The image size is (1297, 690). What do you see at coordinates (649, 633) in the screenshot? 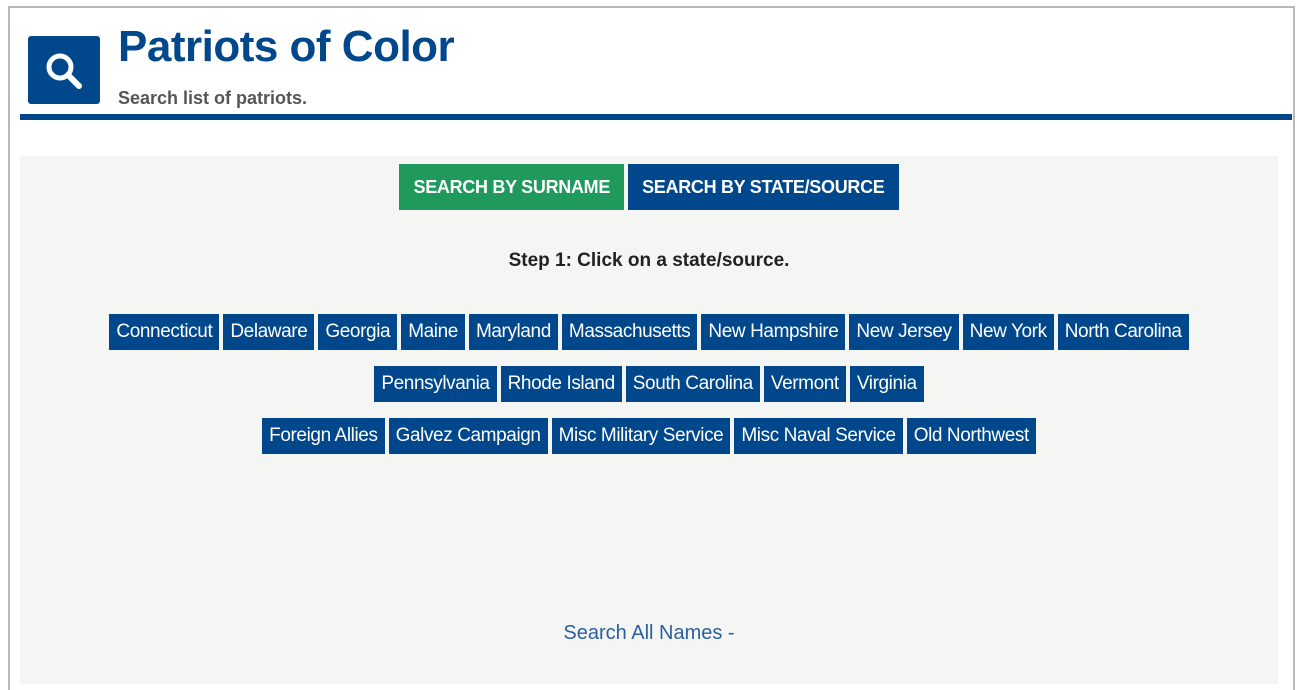
I see `search-all-names-link: Search All Names -` at bounding box center [649, 633].